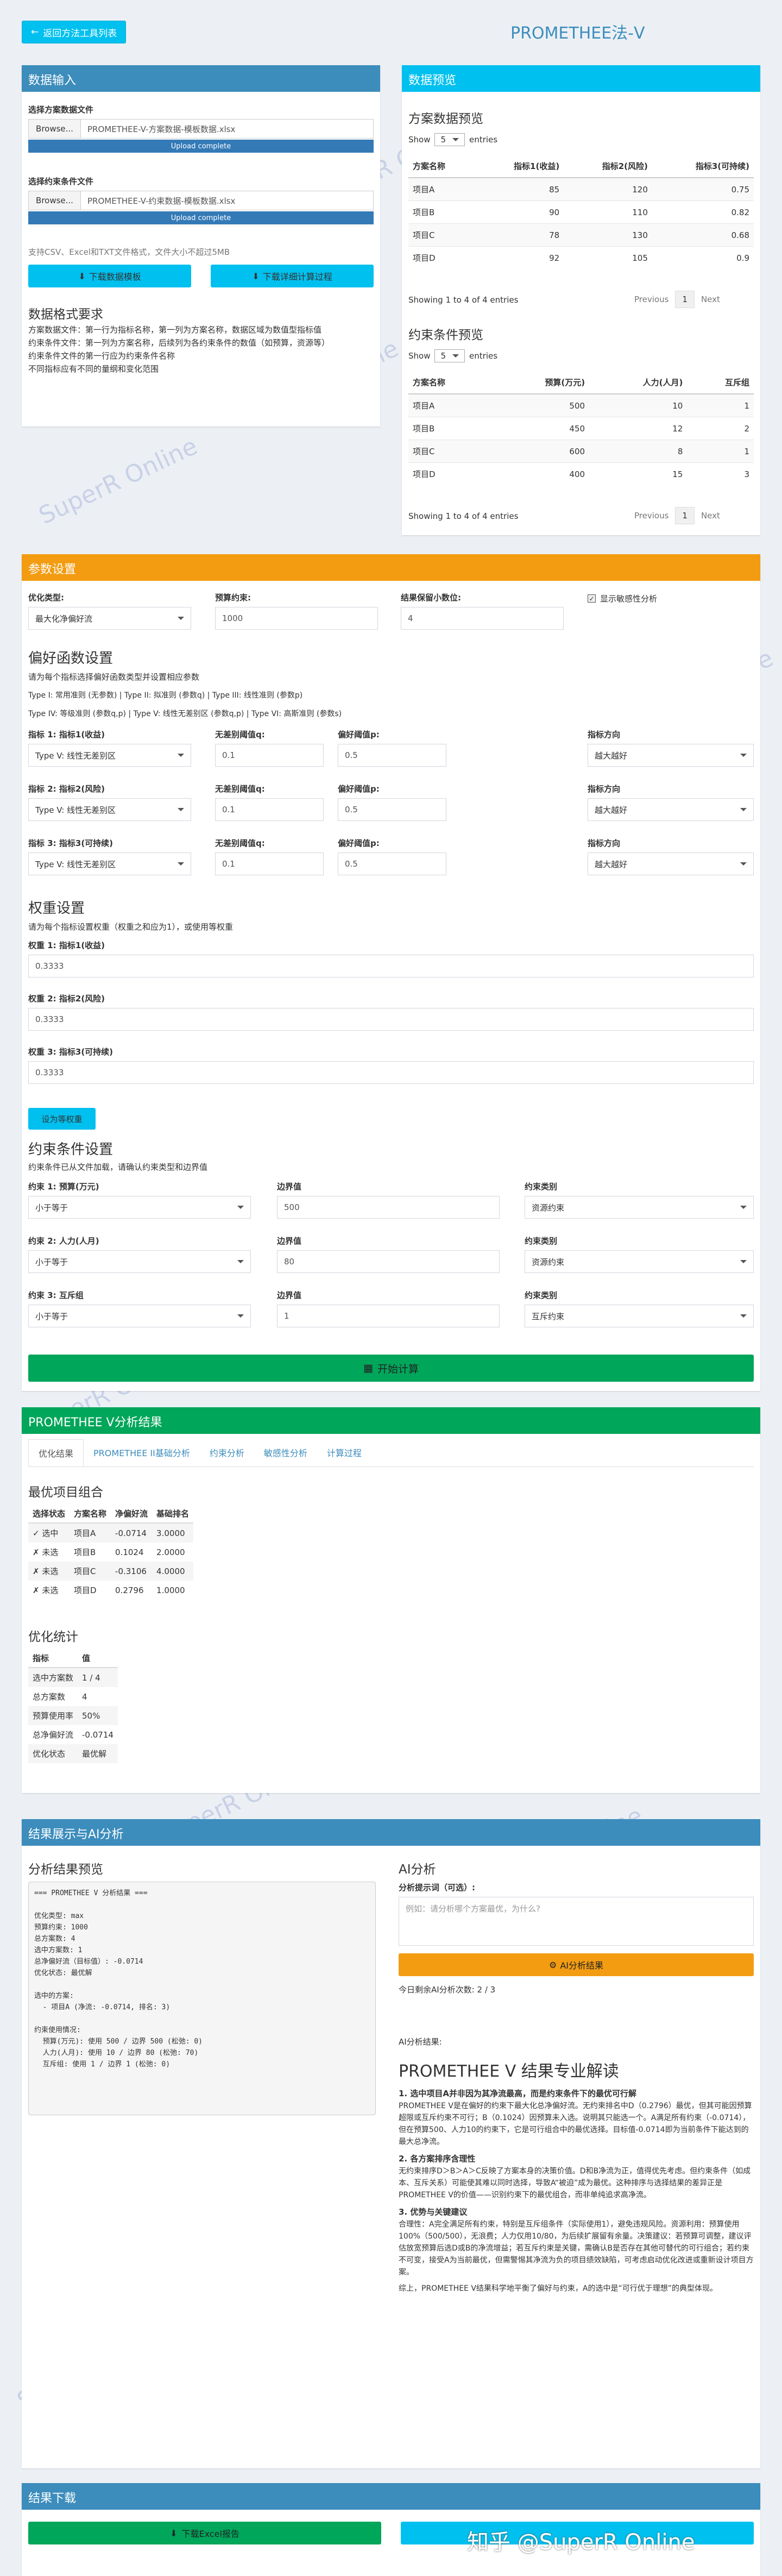  What do you see at coordinates (359, 734) in the screenshot?
I see `p-label: 偏好阈值p:` at bounding box center [359, 734].